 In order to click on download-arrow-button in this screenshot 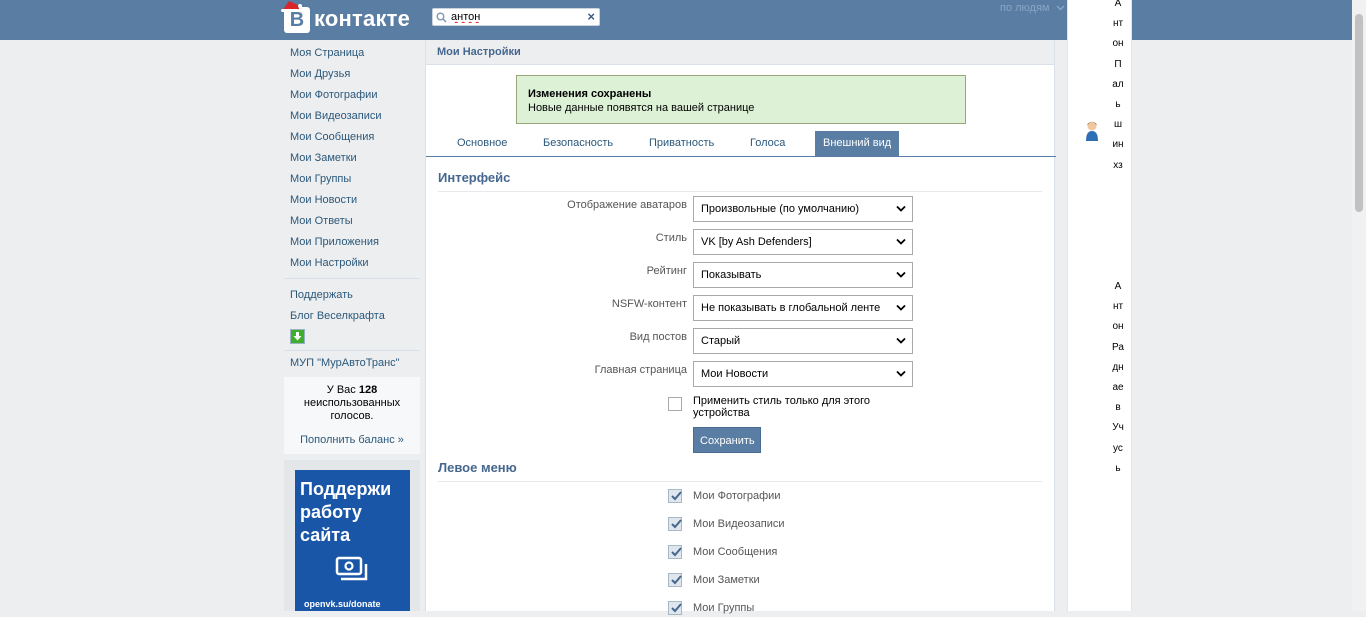, I will do `click(297, 336)`.